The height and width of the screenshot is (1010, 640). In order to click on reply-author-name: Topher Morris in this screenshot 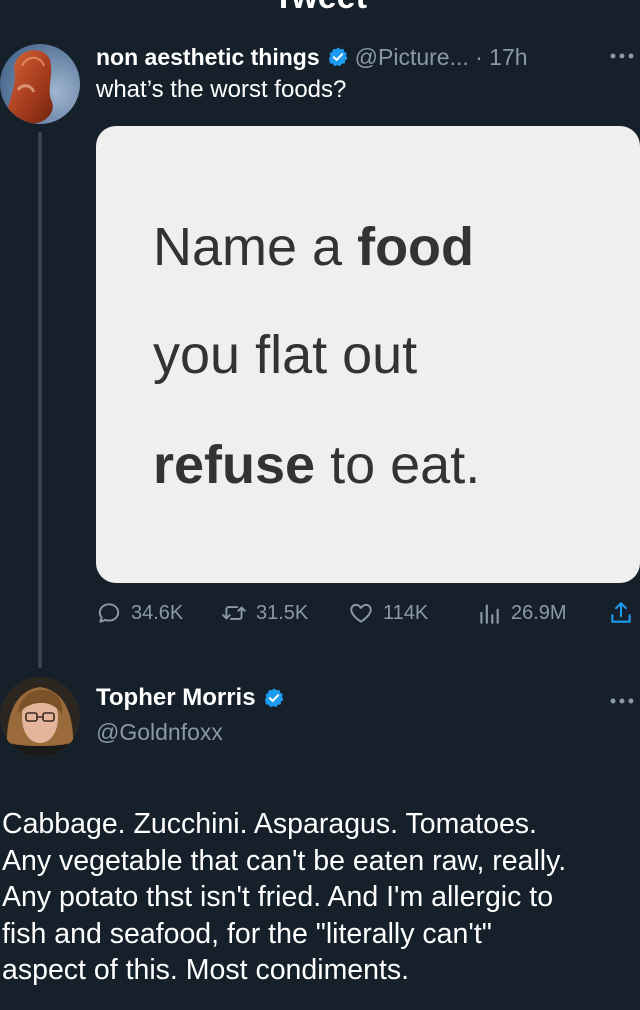, I will do `click(176, 698)`.